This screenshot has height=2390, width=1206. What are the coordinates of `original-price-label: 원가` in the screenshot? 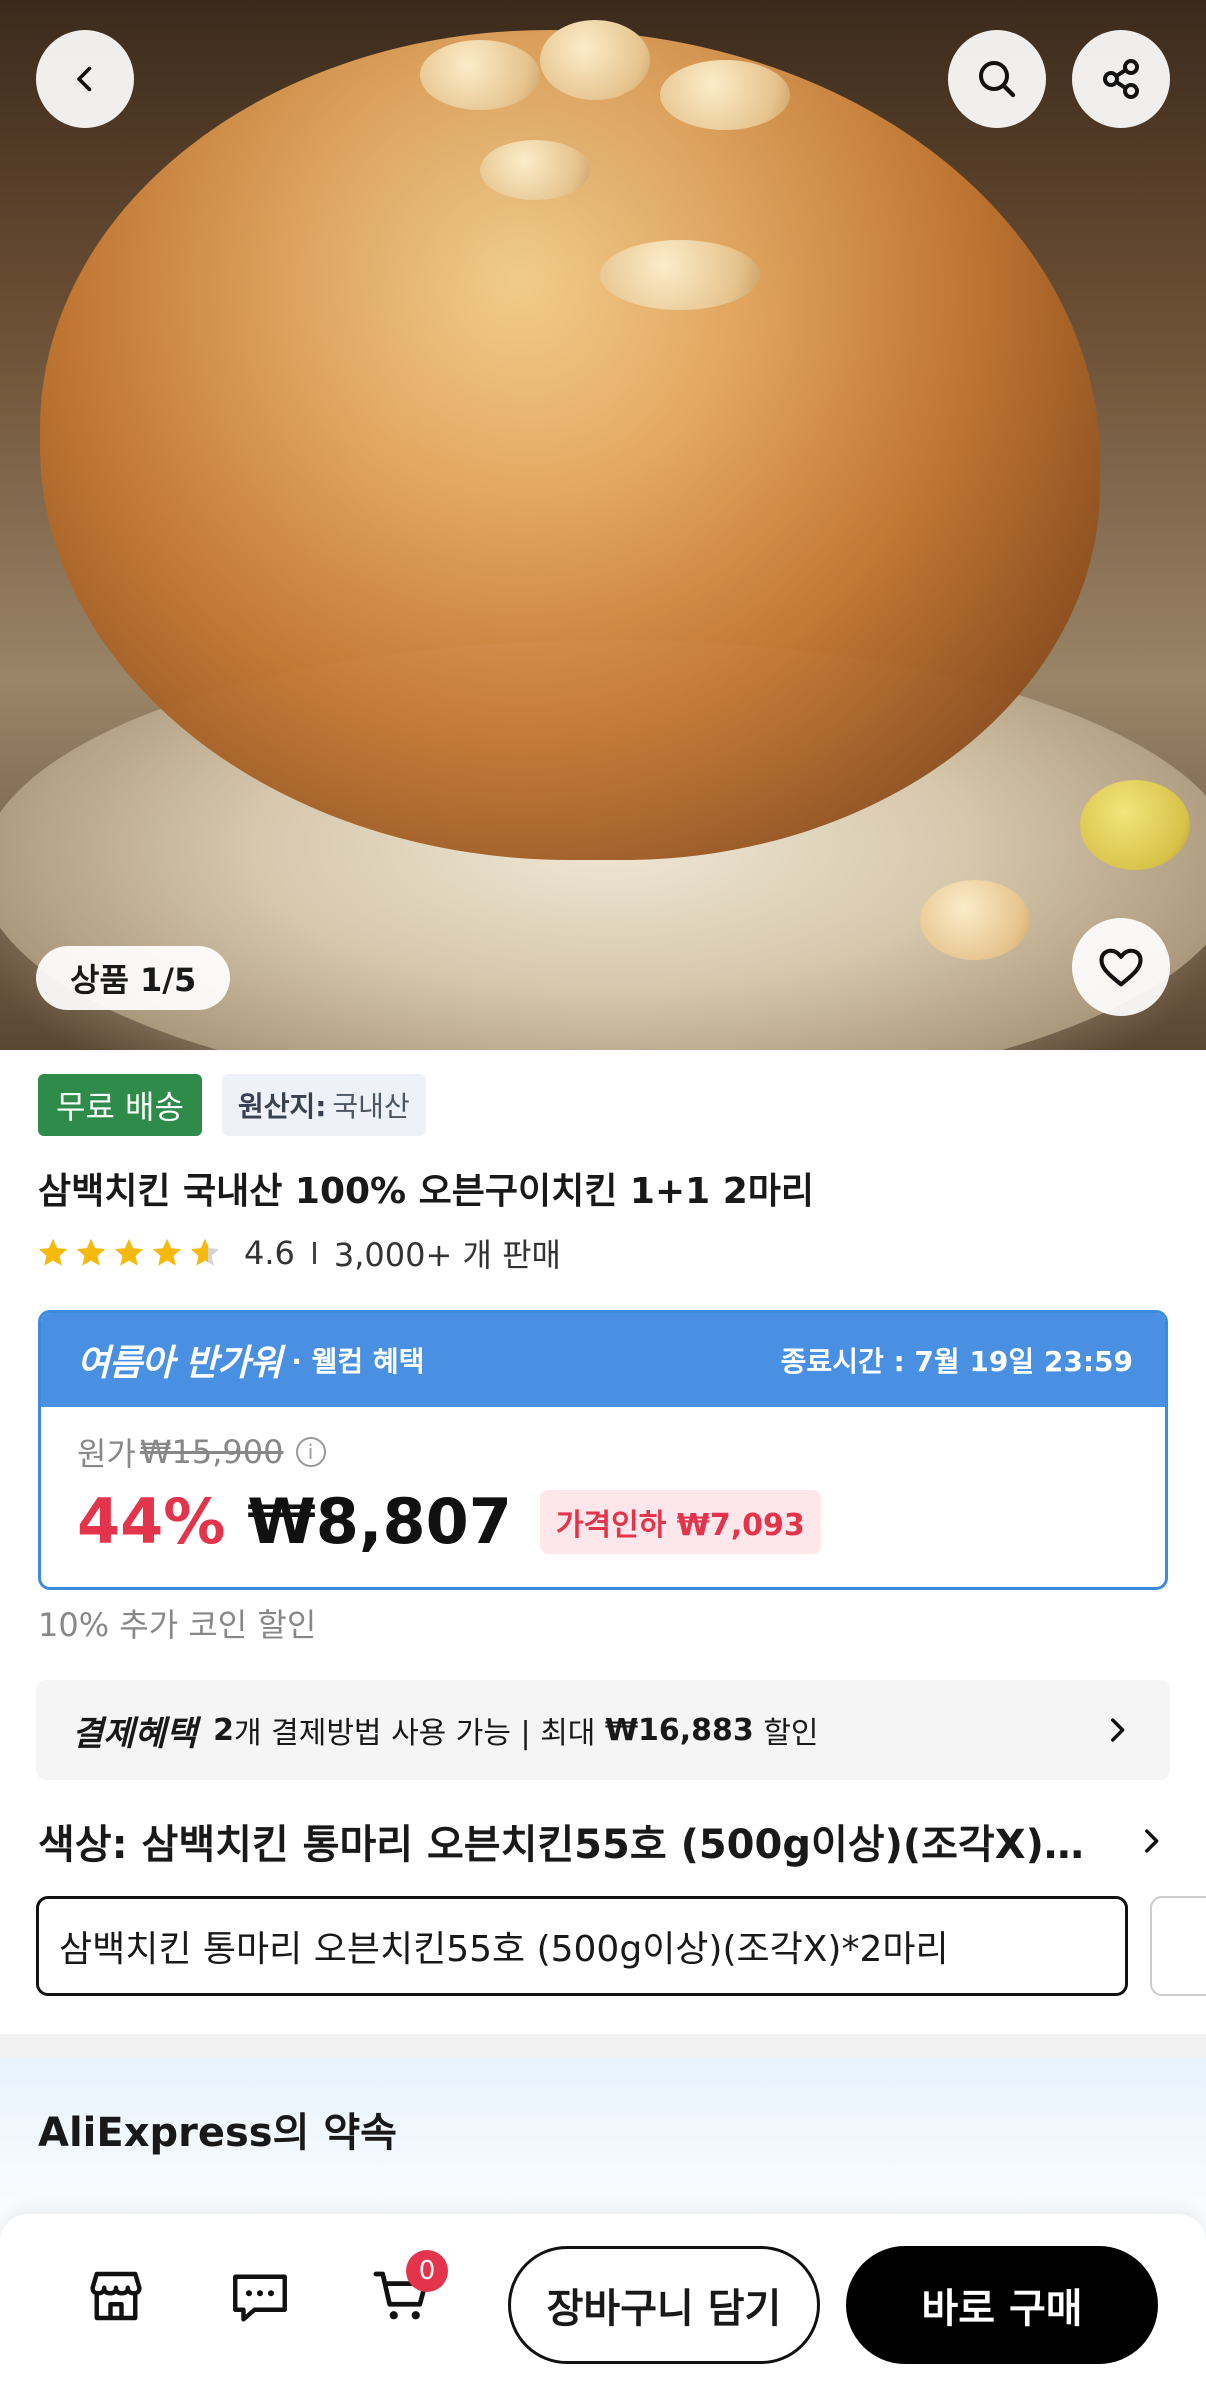 It's located at (106, 1454).